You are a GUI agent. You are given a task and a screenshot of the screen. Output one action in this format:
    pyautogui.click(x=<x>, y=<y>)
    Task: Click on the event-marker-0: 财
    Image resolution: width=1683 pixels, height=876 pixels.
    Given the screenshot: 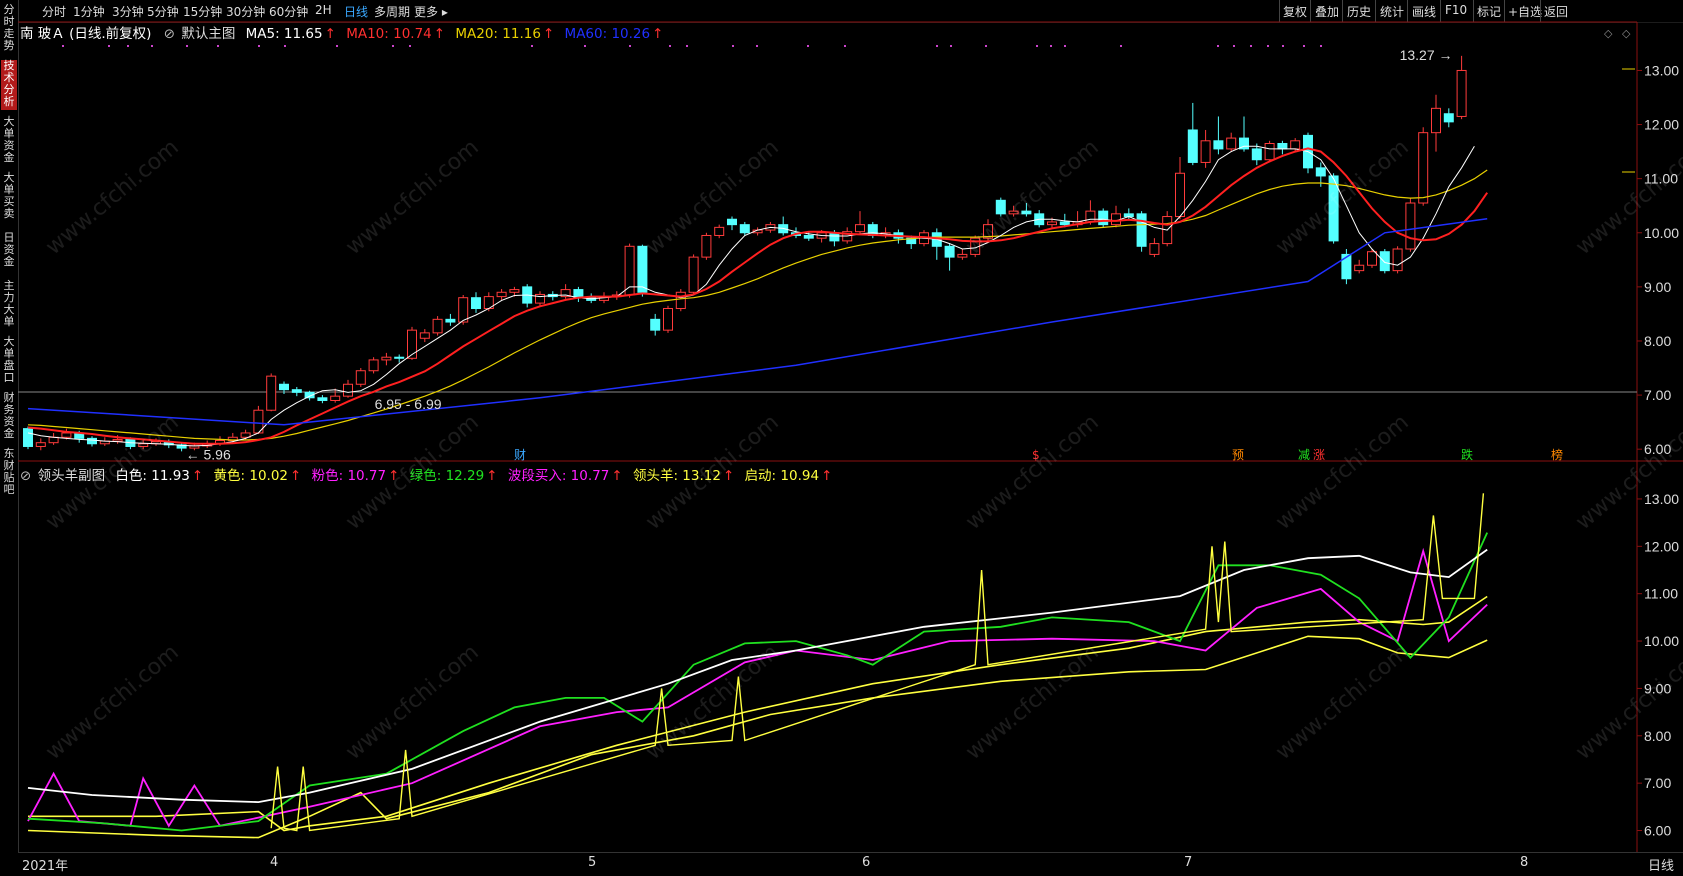 What is the action you would take?
    pyautogui.click(x=520, y=455)
    